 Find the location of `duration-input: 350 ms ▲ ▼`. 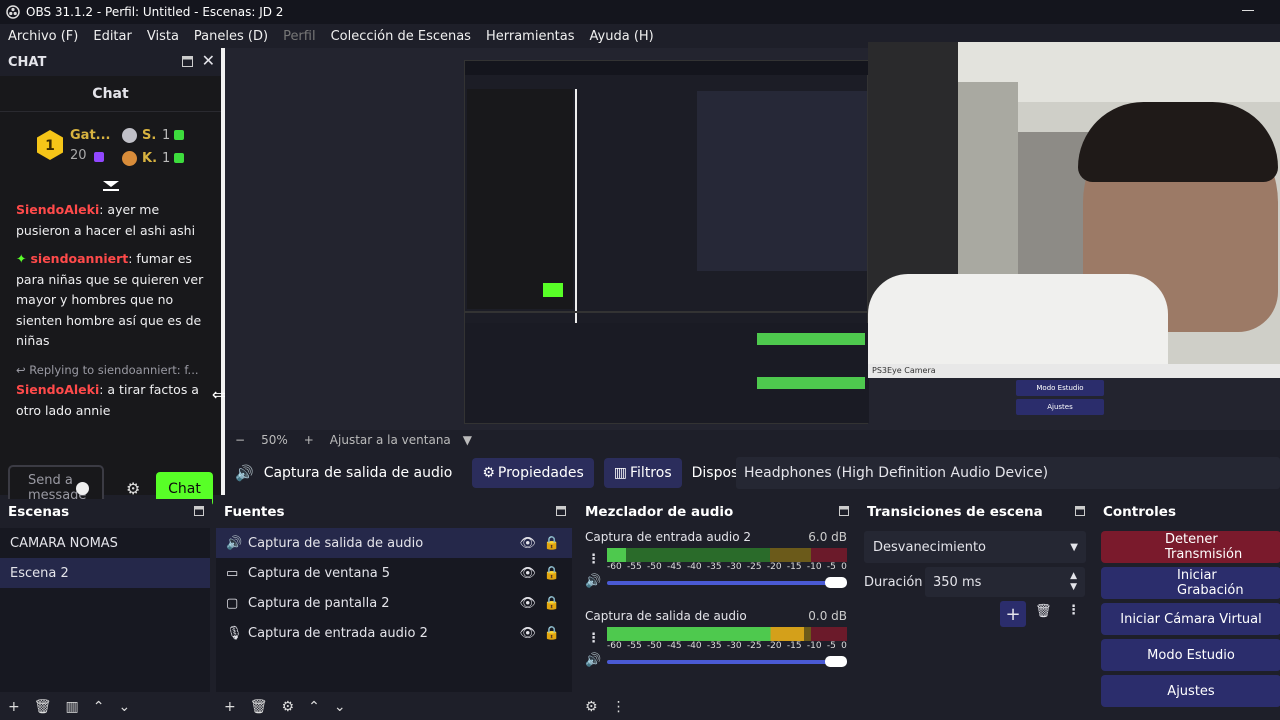

duration-input: 350 ms ▲ ▼ is located at coordinates (1005, 582).